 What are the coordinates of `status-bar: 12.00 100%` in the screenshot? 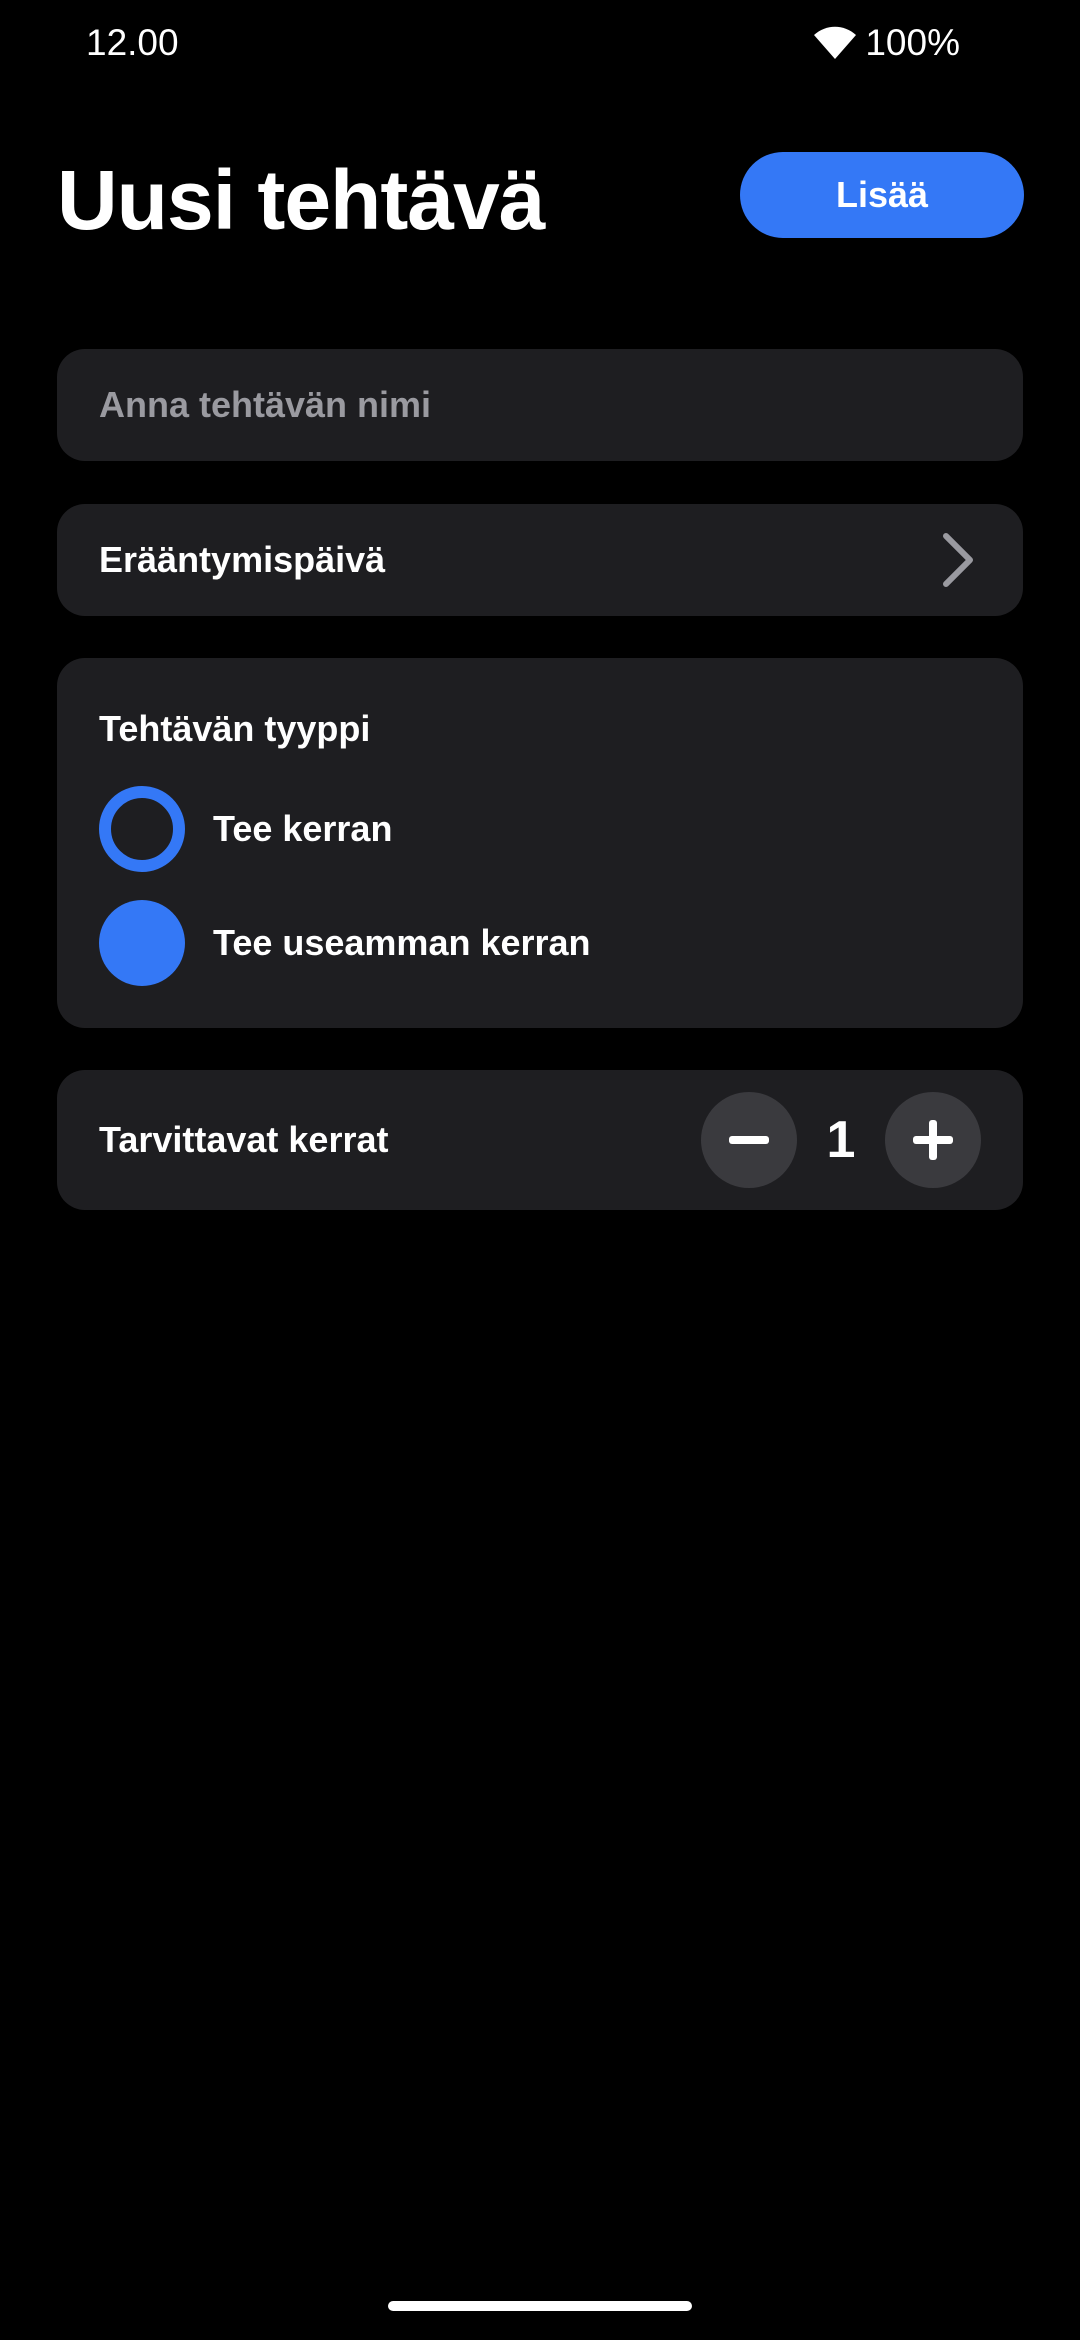 It's located at (540, 45).